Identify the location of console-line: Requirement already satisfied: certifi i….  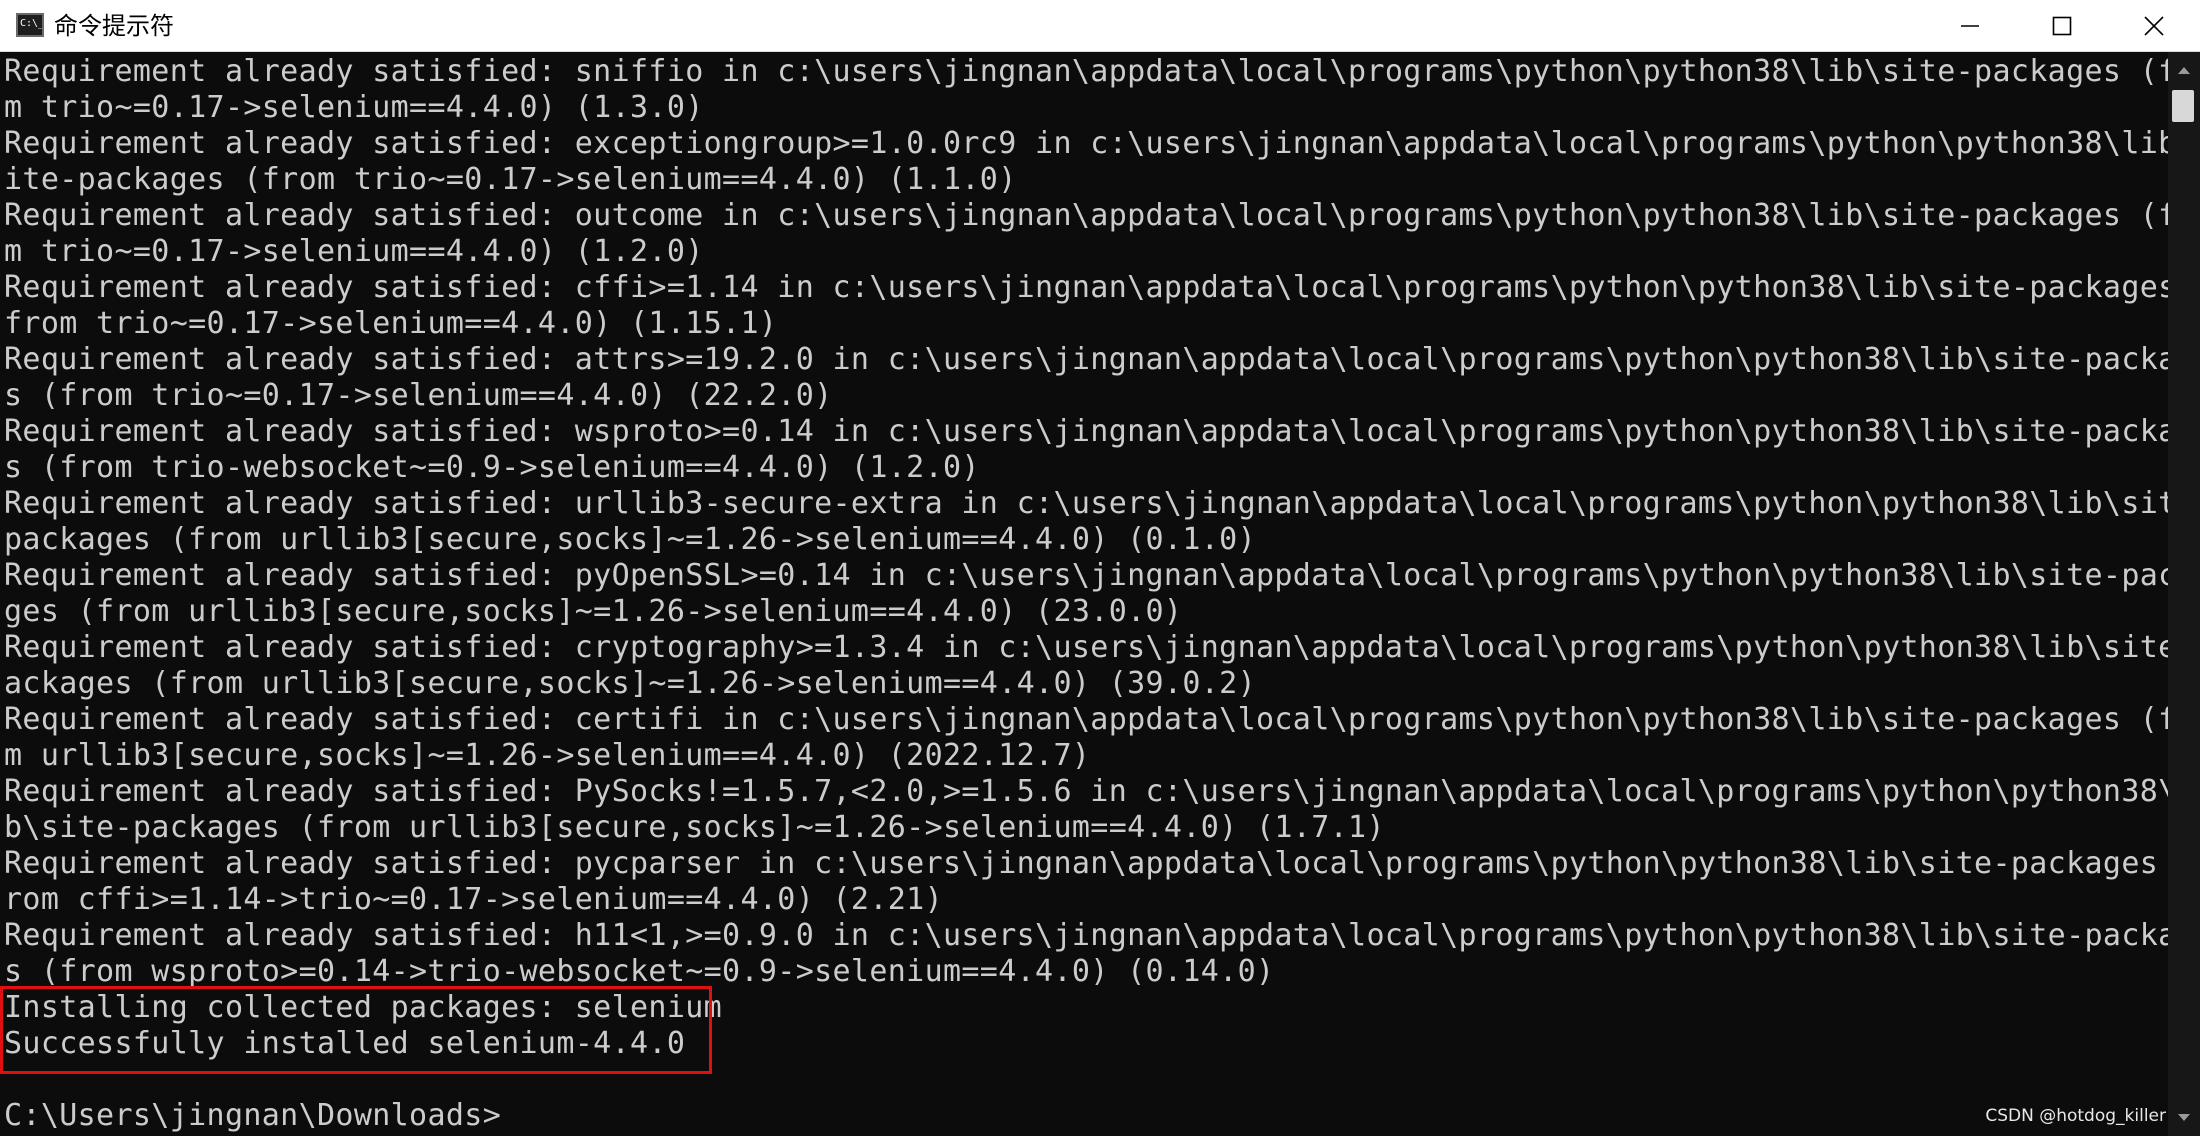
(1086, 719).